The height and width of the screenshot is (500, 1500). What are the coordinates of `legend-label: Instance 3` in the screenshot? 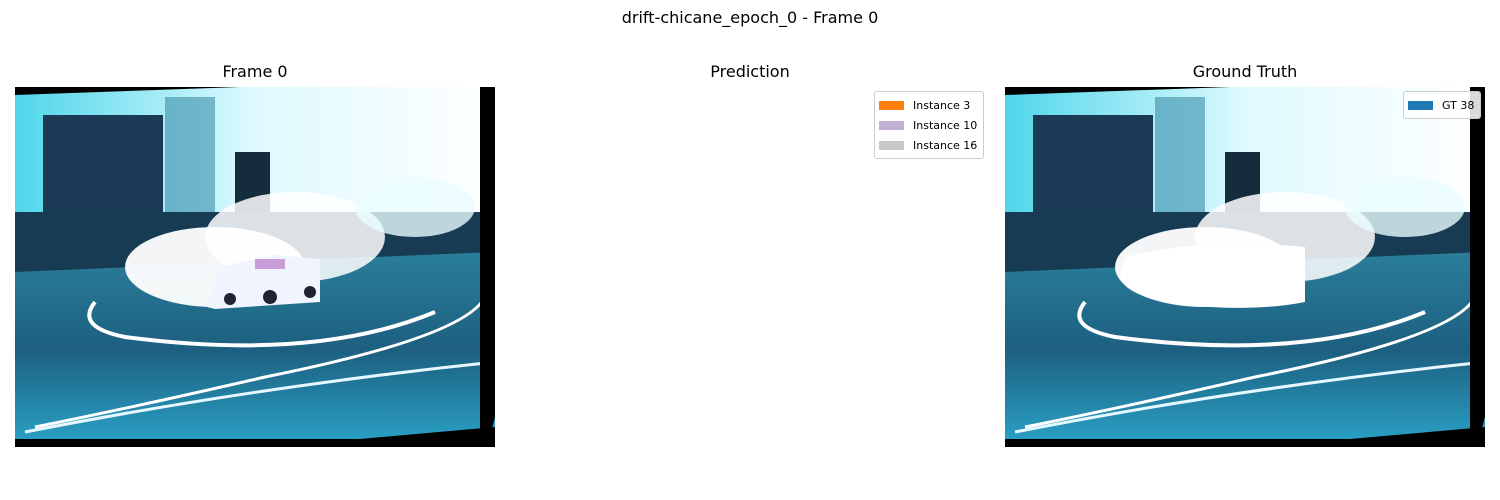 It's located at (942, 105).